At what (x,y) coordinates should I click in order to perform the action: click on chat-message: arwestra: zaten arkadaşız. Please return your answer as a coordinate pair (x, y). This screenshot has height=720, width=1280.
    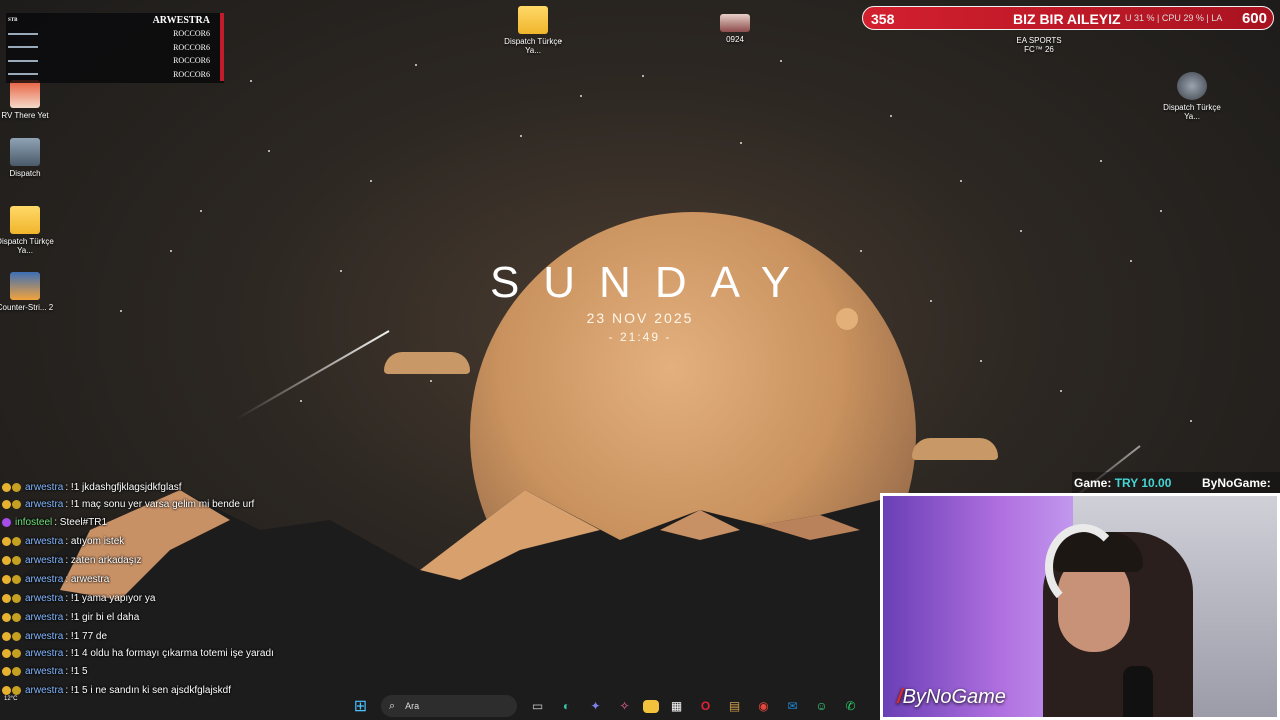
    Looking at the image, I should click on (152, 560).